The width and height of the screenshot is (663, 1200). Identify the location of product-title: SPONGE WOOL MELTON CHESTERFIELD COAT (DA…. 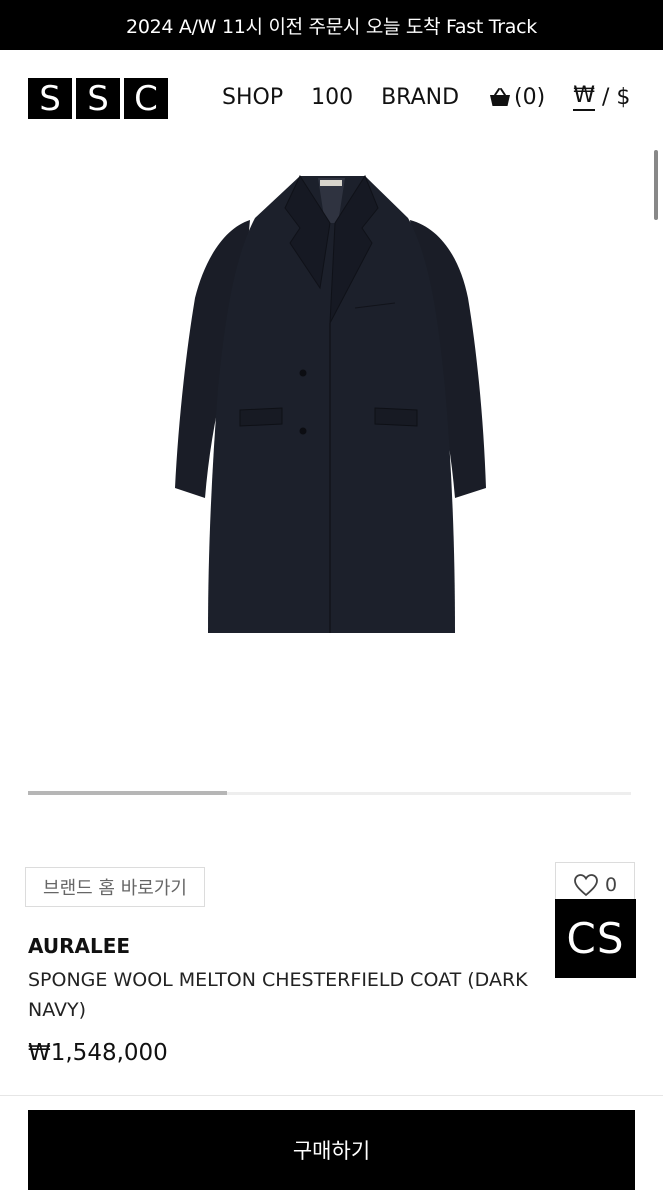
(318, 995).